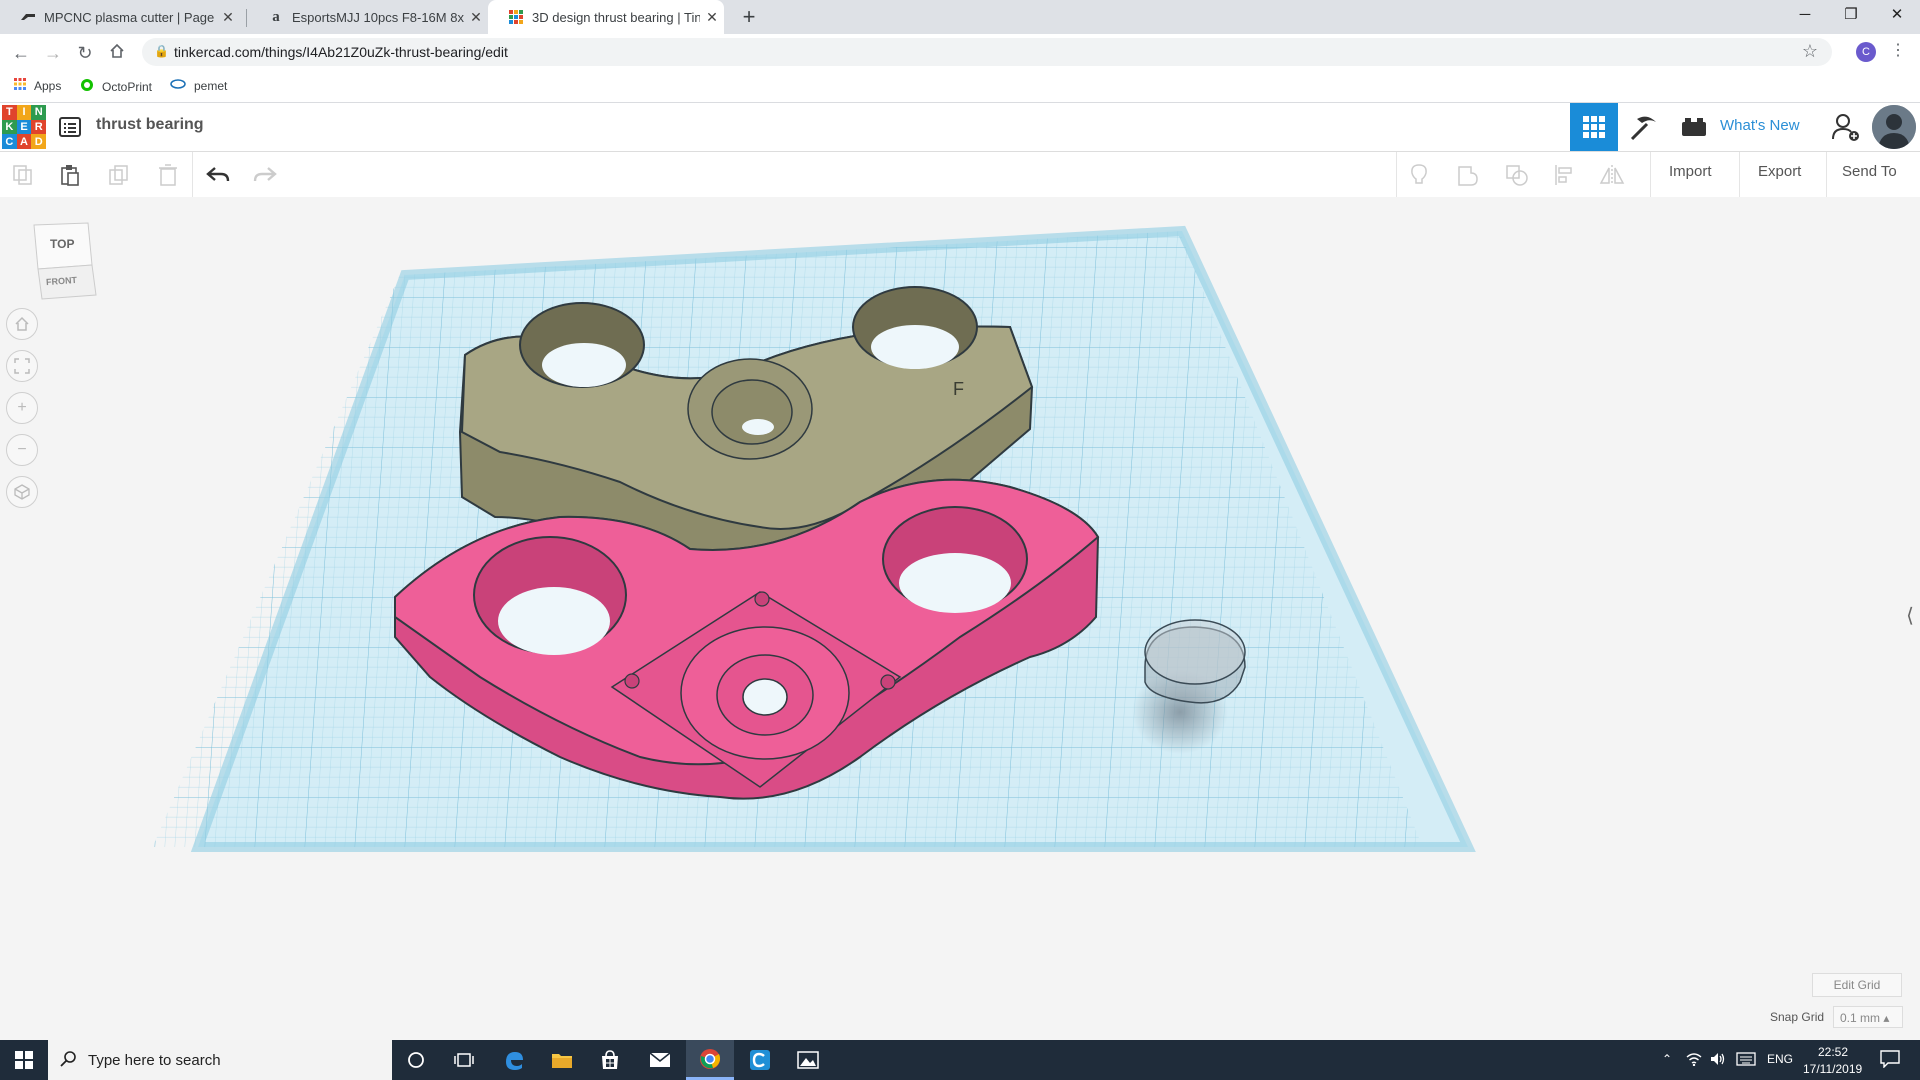 The image size is (1920, 1080). I want to click on pemet-icon, so click(178, 85).